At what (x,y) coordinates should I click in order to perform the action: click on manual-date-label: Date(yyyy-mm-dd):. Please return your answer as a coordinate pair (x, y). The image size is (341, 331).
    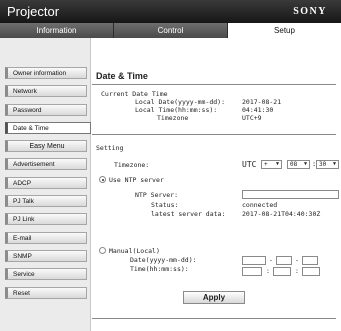
    Looking at the image, I should click on (163, 260).